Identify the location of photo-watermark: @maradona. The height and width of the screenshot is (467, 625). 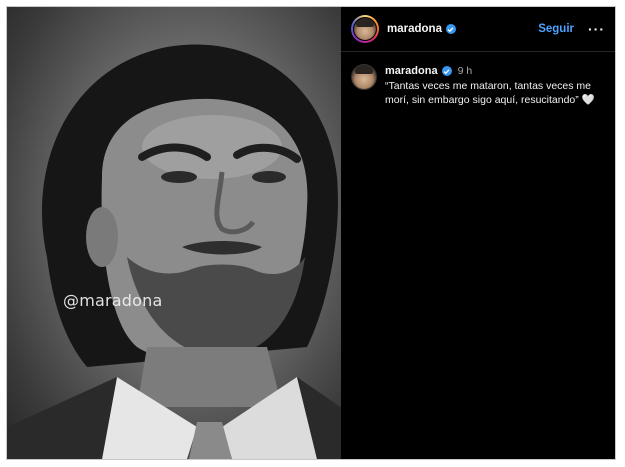
(113, 300).